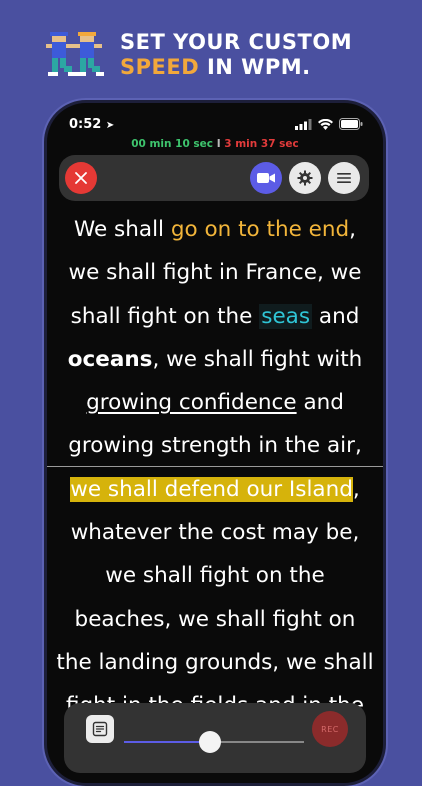 The width and height of the screenshot is (422, 786). I want to click on highlight-cyan-text: seas, so click(286, 316).